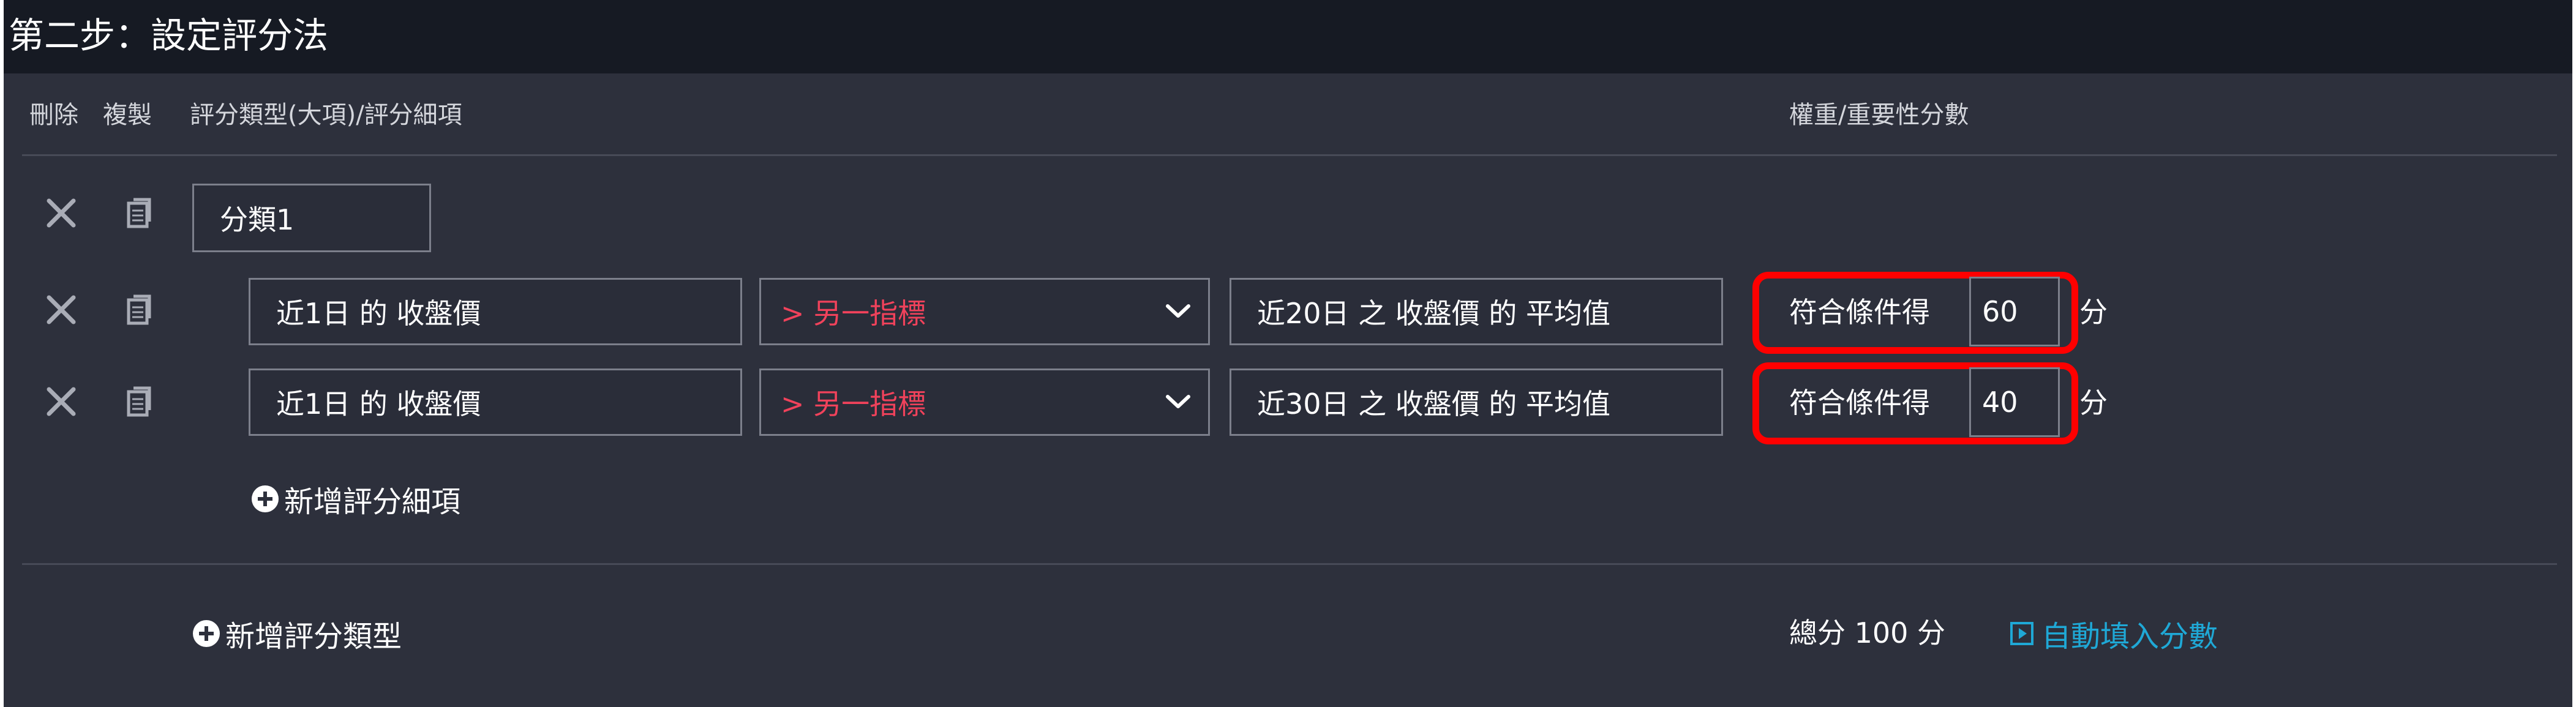 The image size is (2576, 707). What do you see at coordinates (1879, 115) in the screenshot?
I see `header-weight: 權重/重要性分數` at bounding box center [1879, 115].